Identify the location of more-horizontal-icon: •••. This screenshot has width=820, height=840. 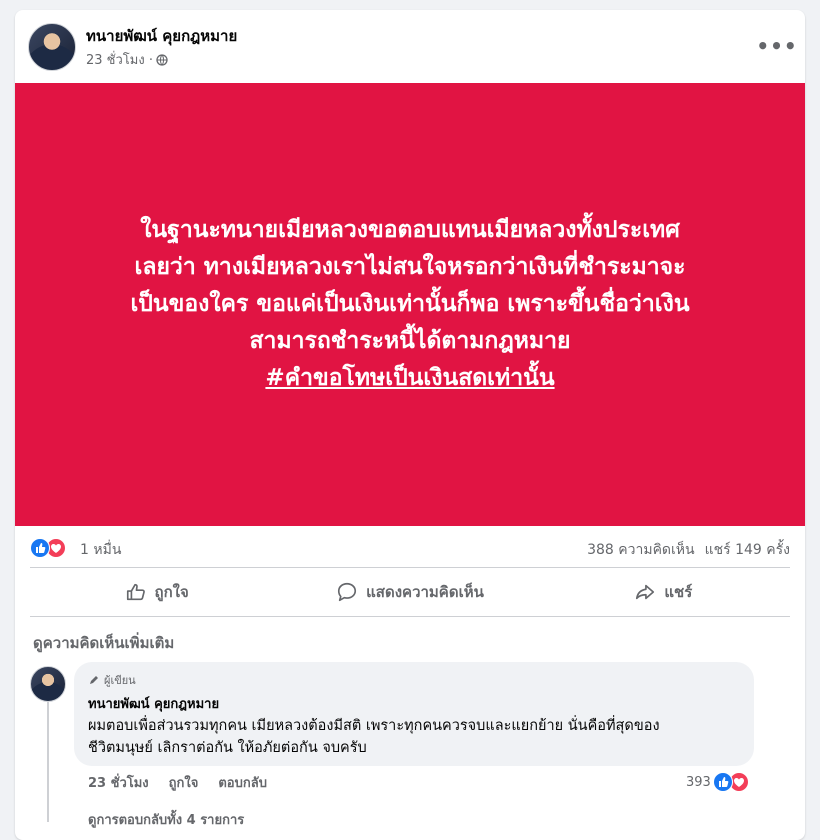
(777, 46).